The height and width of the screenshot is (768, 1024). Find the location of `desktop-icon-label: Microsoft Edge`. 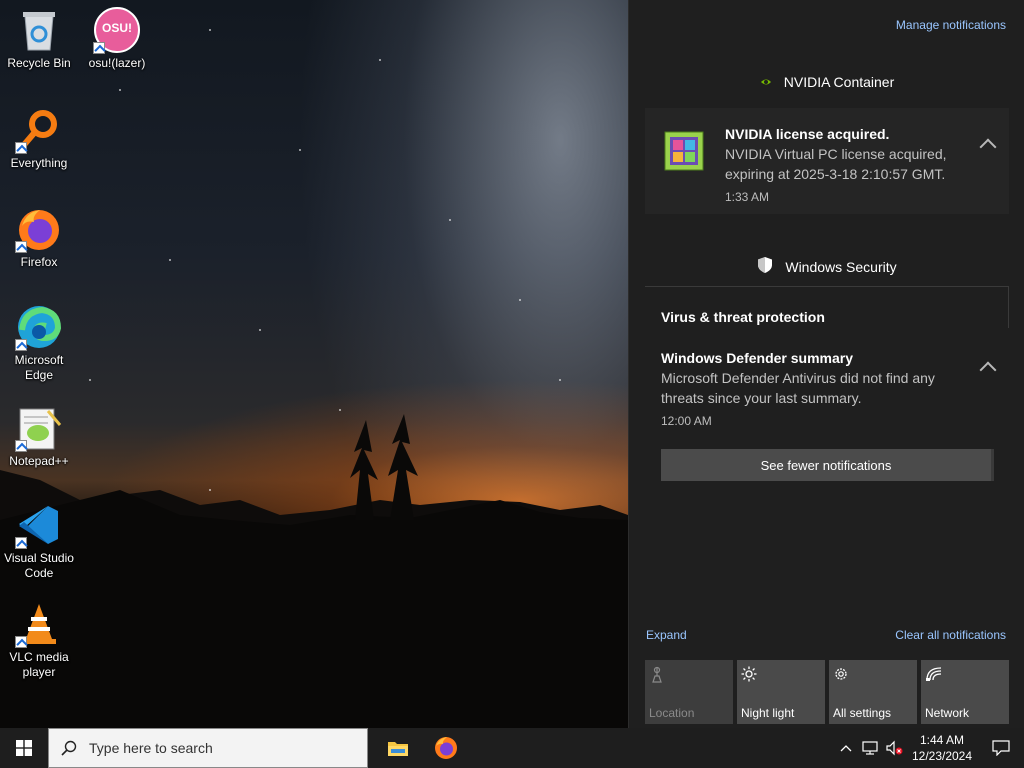

desktop-icon-label: Microsoft Edge is located at coordinates (39, 367).